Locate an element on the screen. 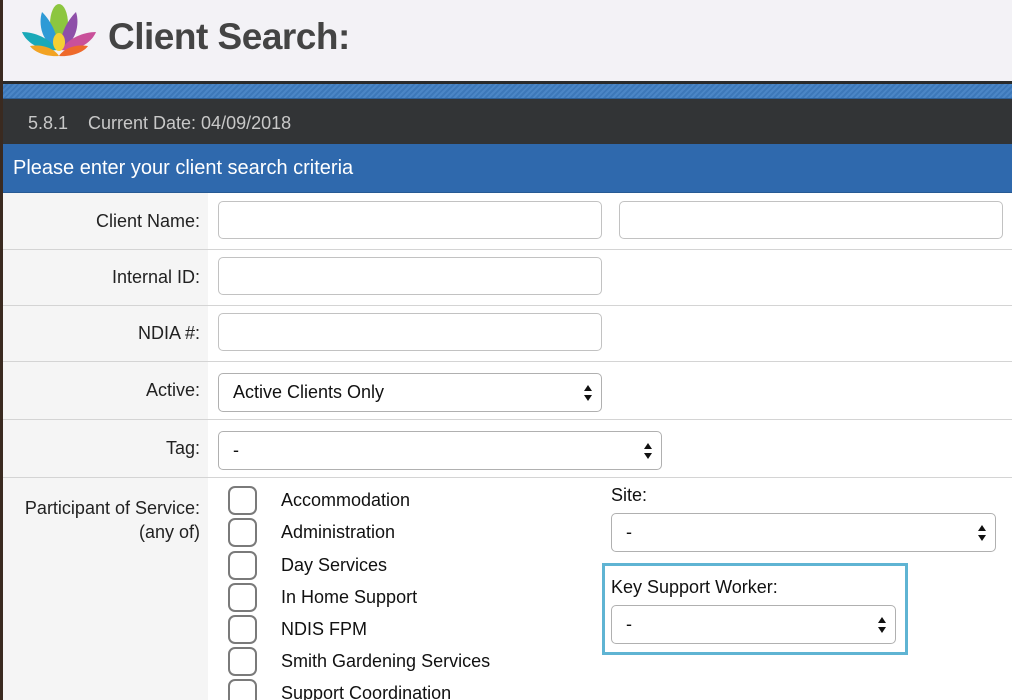 The height and width of the screenshot is (700, 1012). active-select-value: Active Clients Only is located at coordinates (309, 392).